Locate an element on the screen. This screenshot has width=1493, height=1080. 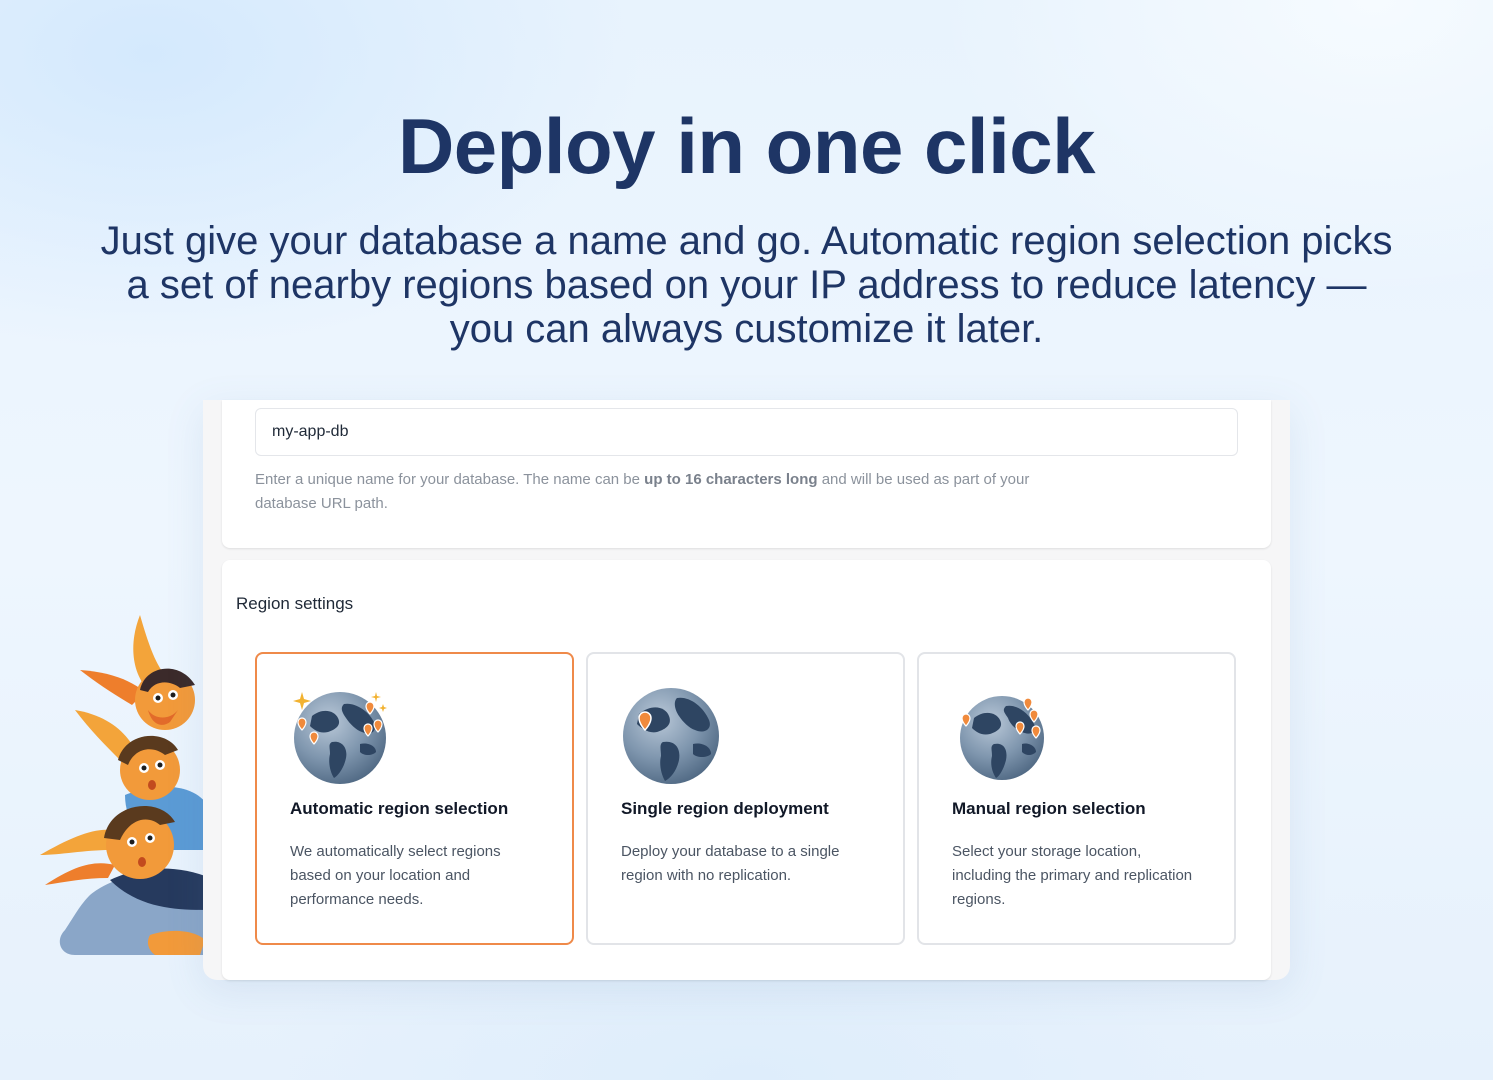
globe-multi-pin-icon is located at coordinates (1002, 738).